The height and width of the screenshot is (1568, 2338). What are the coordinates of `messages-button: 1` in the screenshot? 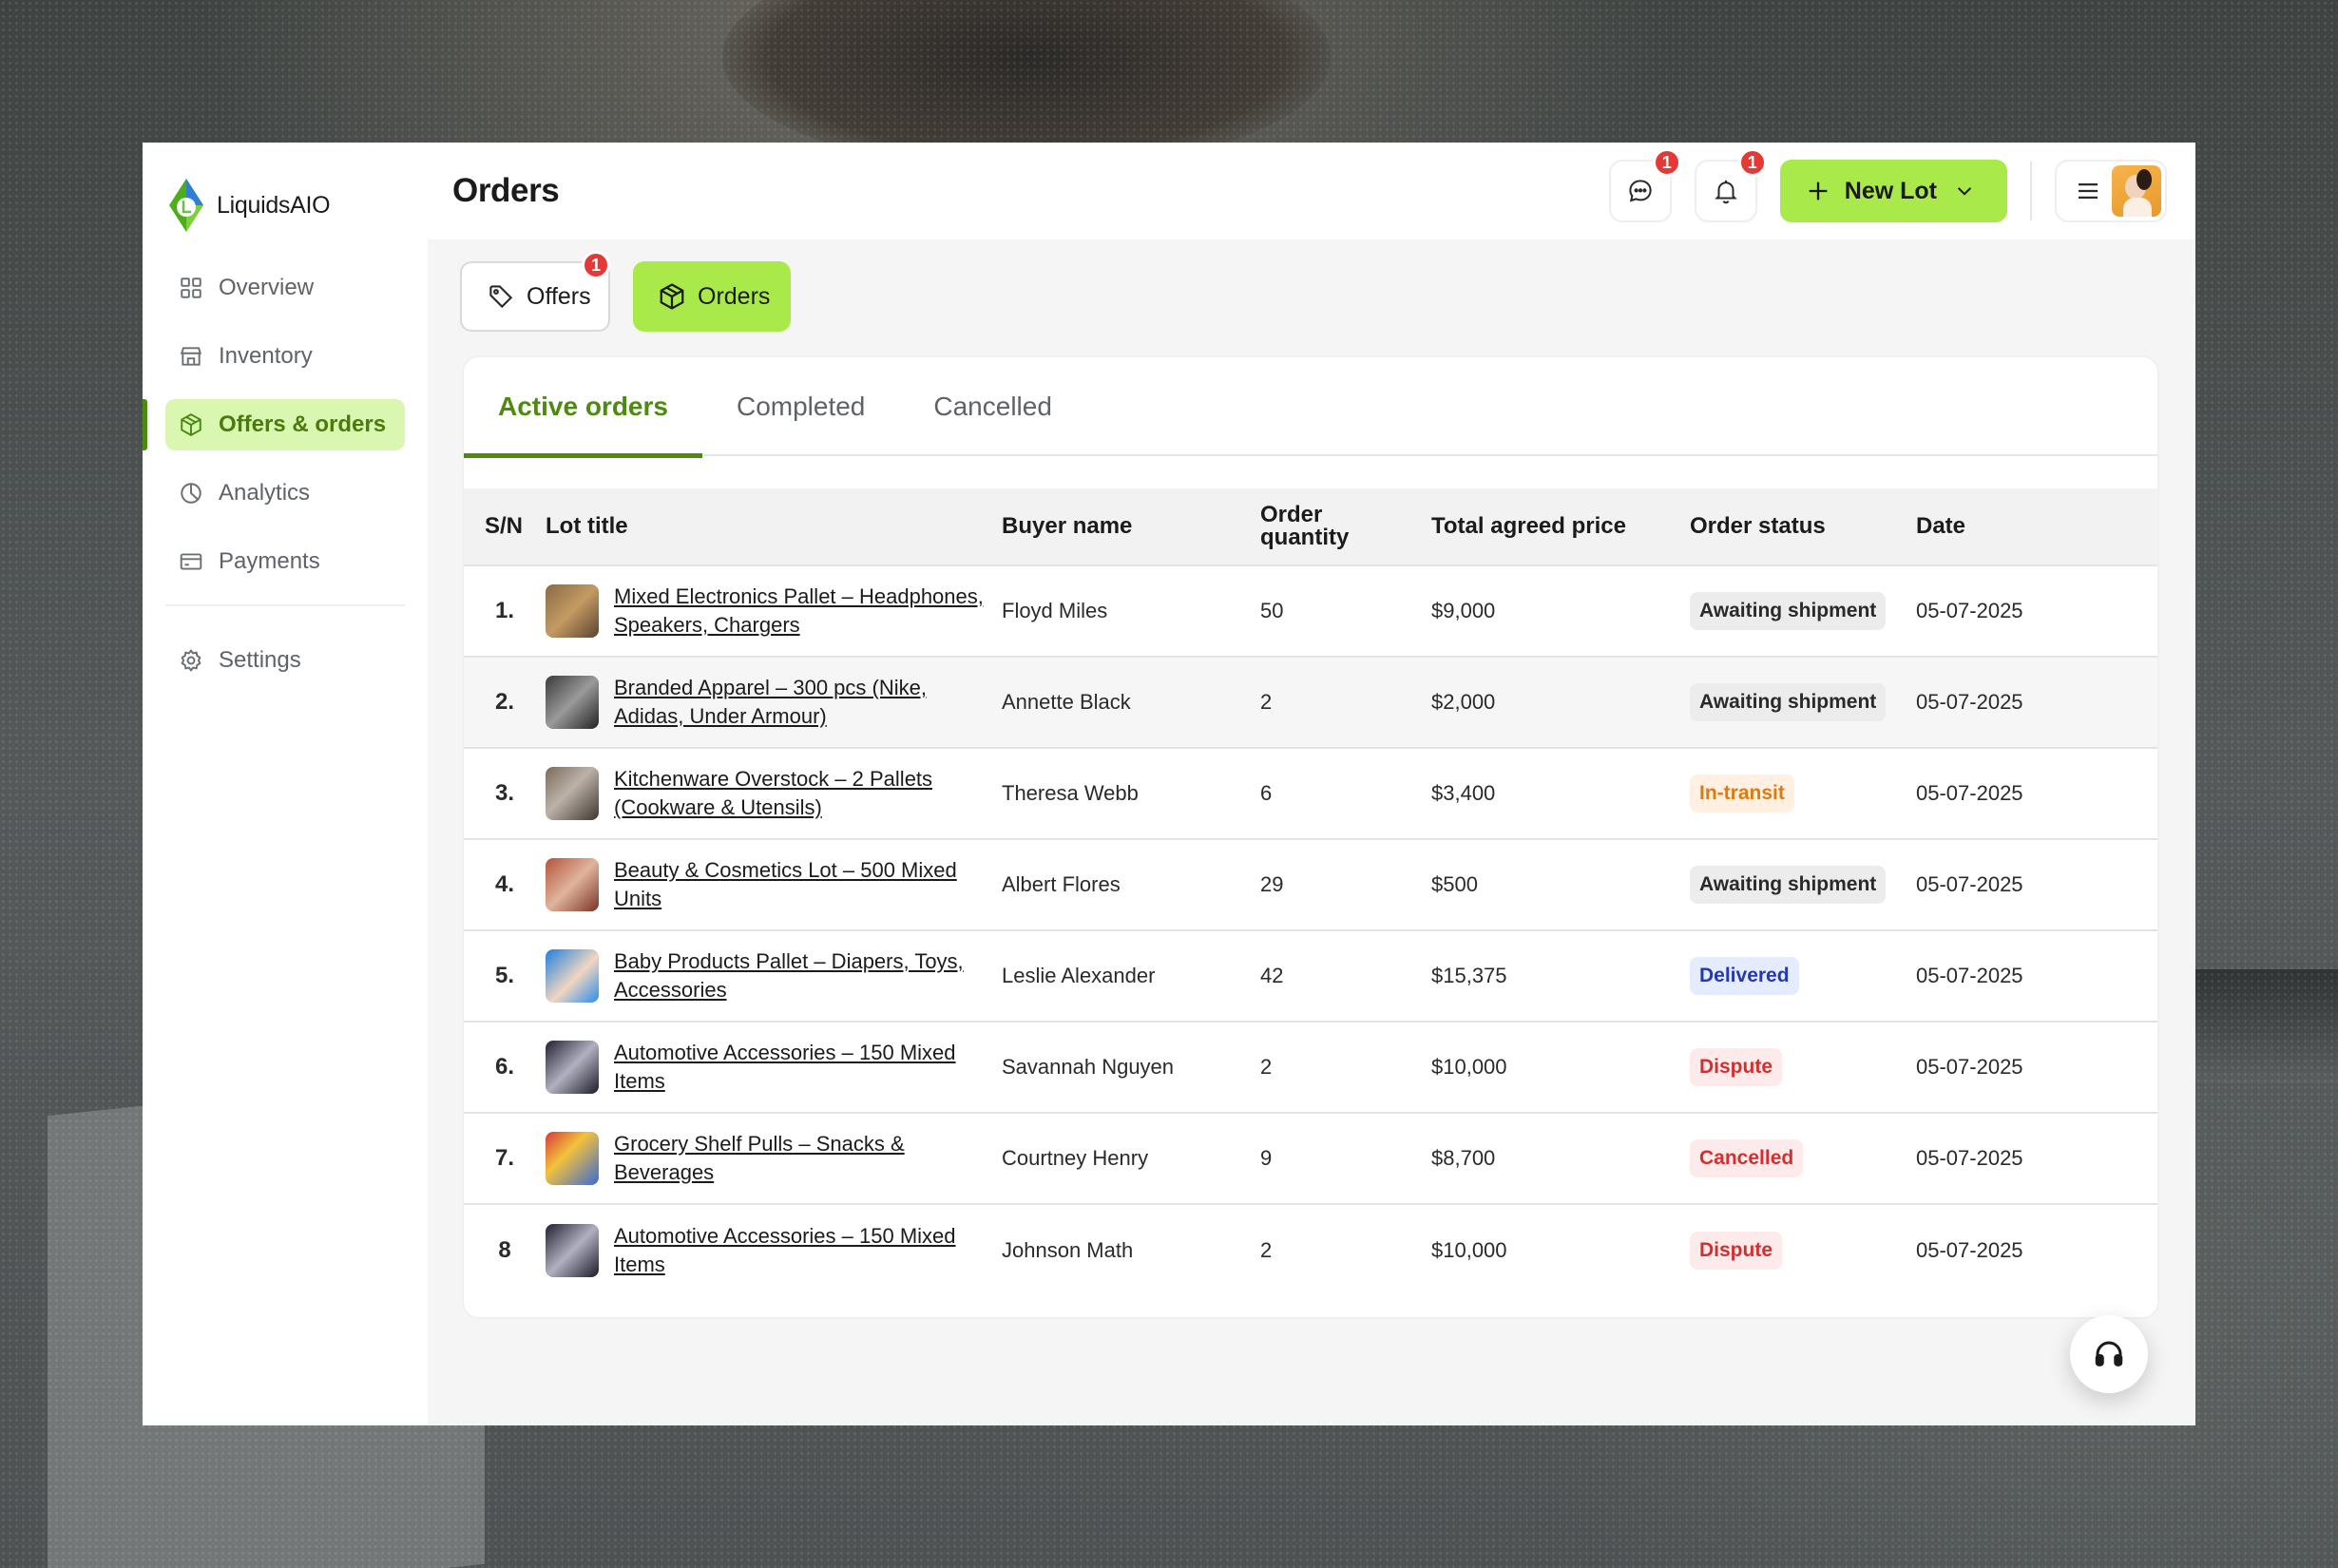 It's located at (1644, 185).